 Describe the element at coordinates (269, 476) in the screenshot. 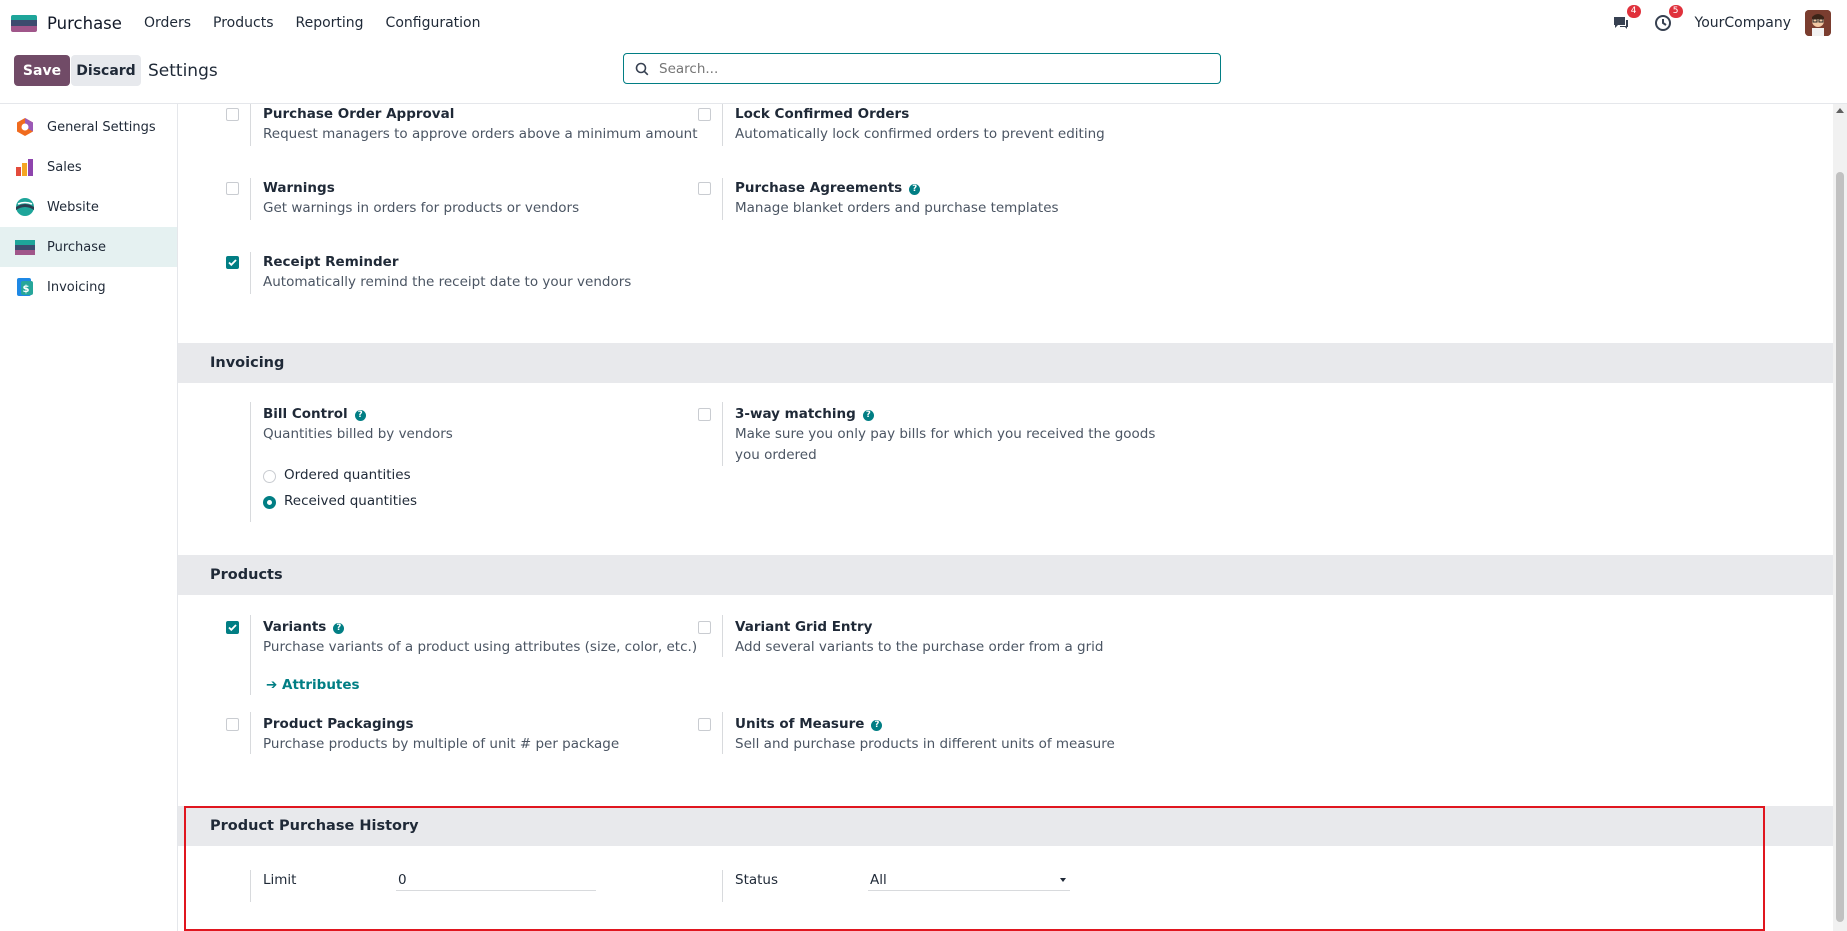

I see `radio-ordered-quantities` at that location.